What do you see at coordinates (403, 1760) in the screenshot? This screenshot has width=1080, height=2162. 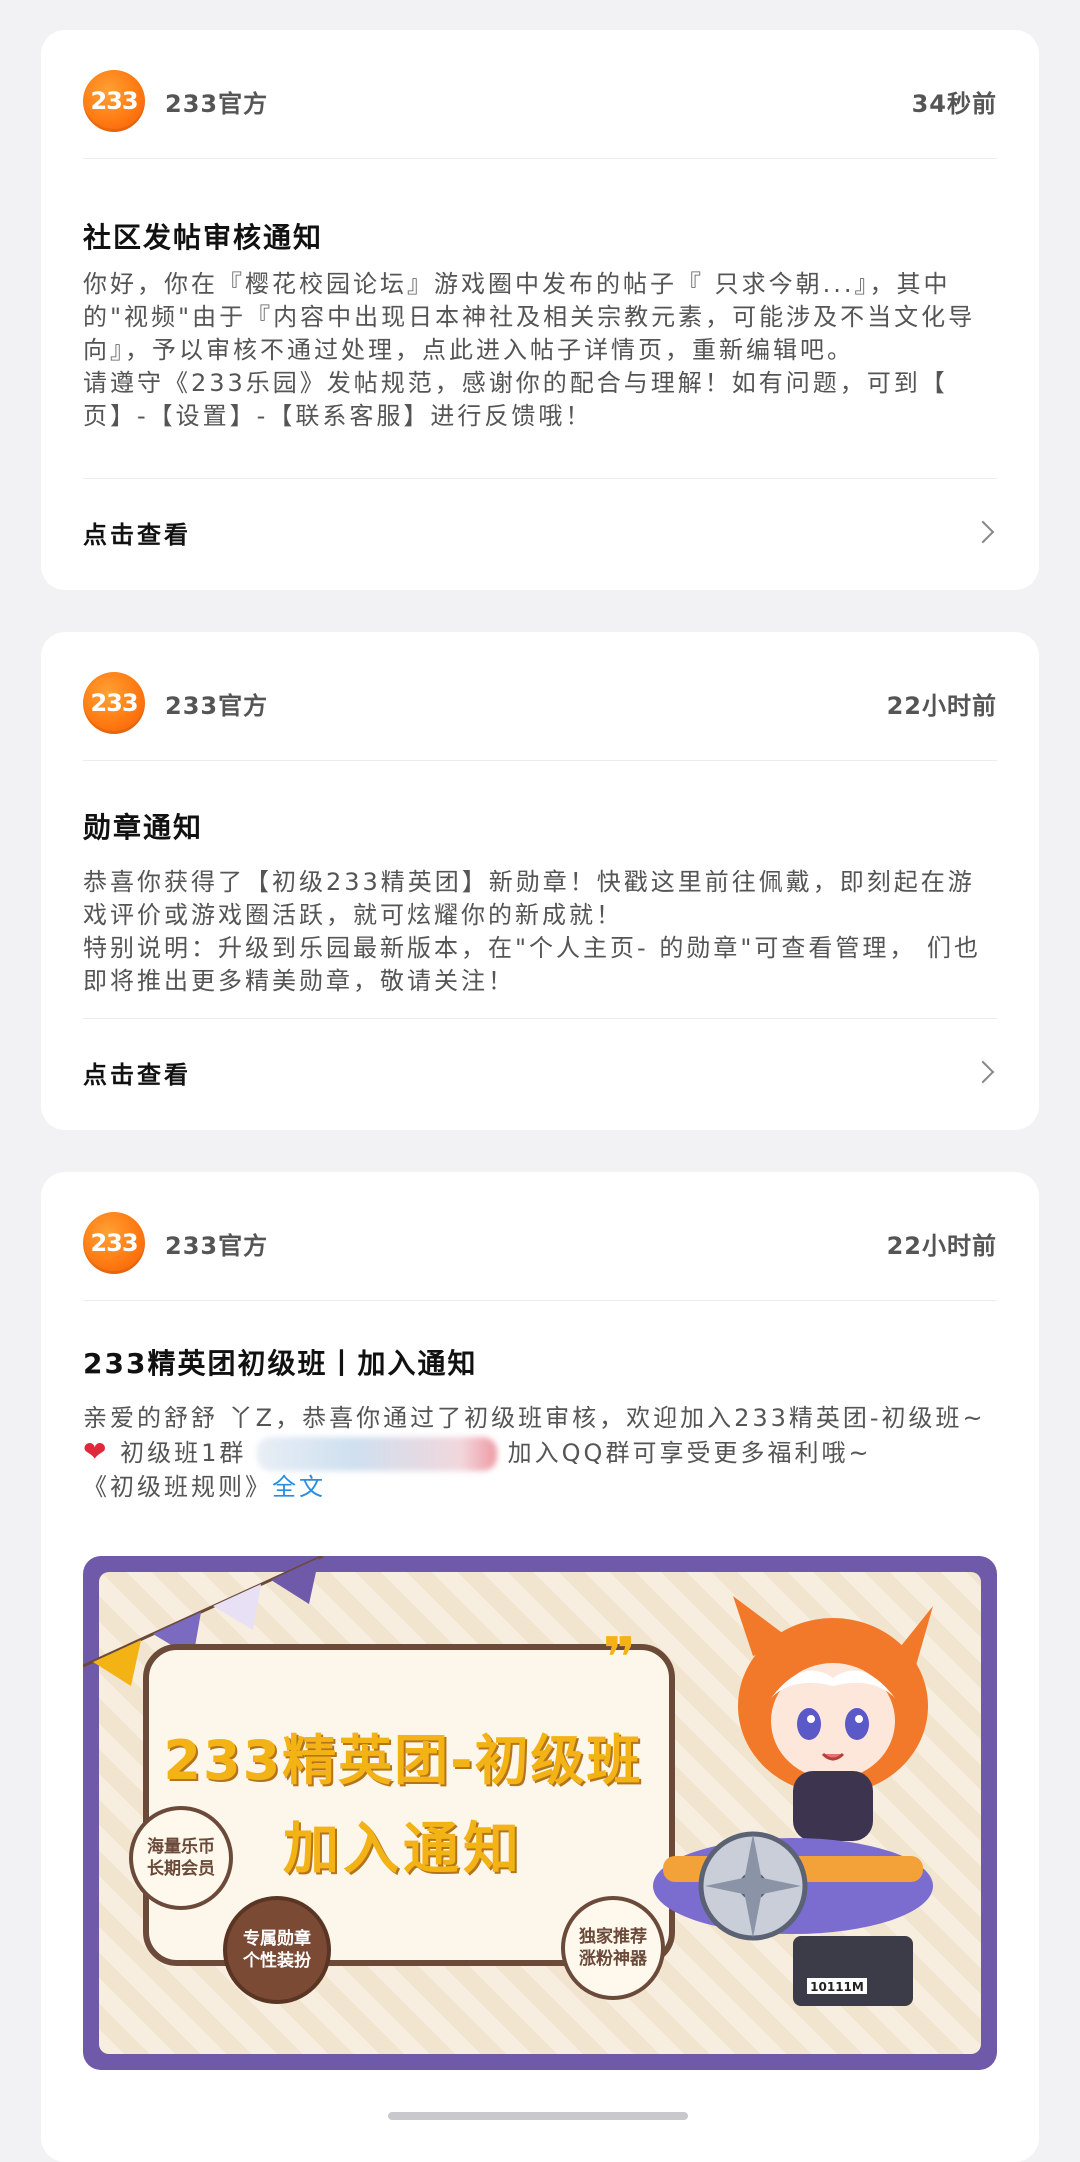 I see `banner-title: 233精英团-初级班` at bounding box center [403, 1760].